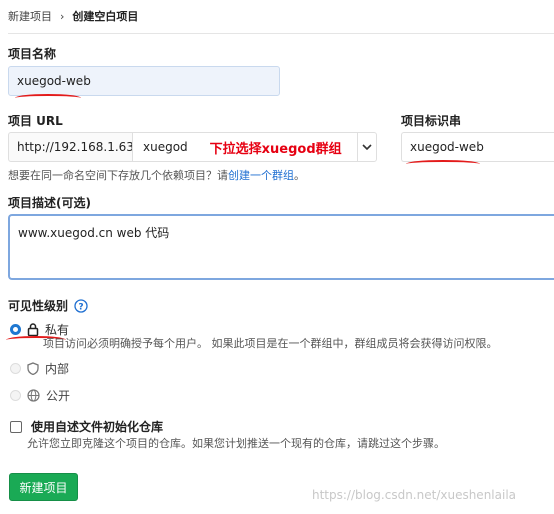 The image size is (554, 514). What do you see at coordinates (57, 369) in the screenshot?
I see `internal-label: 内部` at bounding box center [57, 369].